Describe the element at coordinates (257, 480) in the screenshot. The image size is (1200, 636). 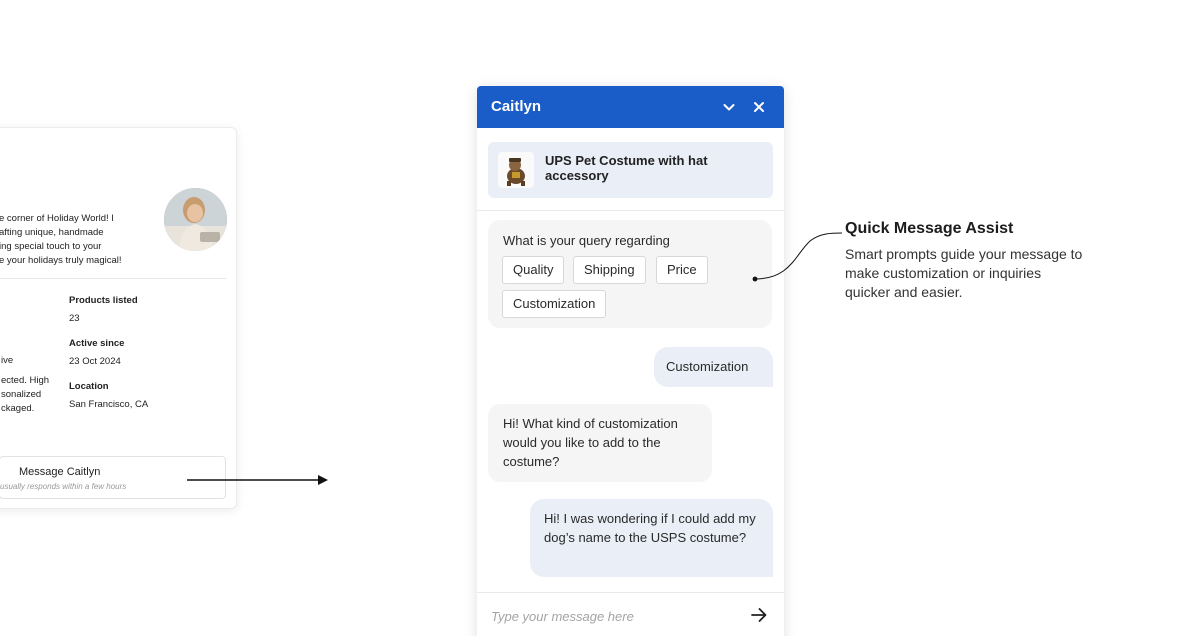
I see `connector-arrow` at that location.